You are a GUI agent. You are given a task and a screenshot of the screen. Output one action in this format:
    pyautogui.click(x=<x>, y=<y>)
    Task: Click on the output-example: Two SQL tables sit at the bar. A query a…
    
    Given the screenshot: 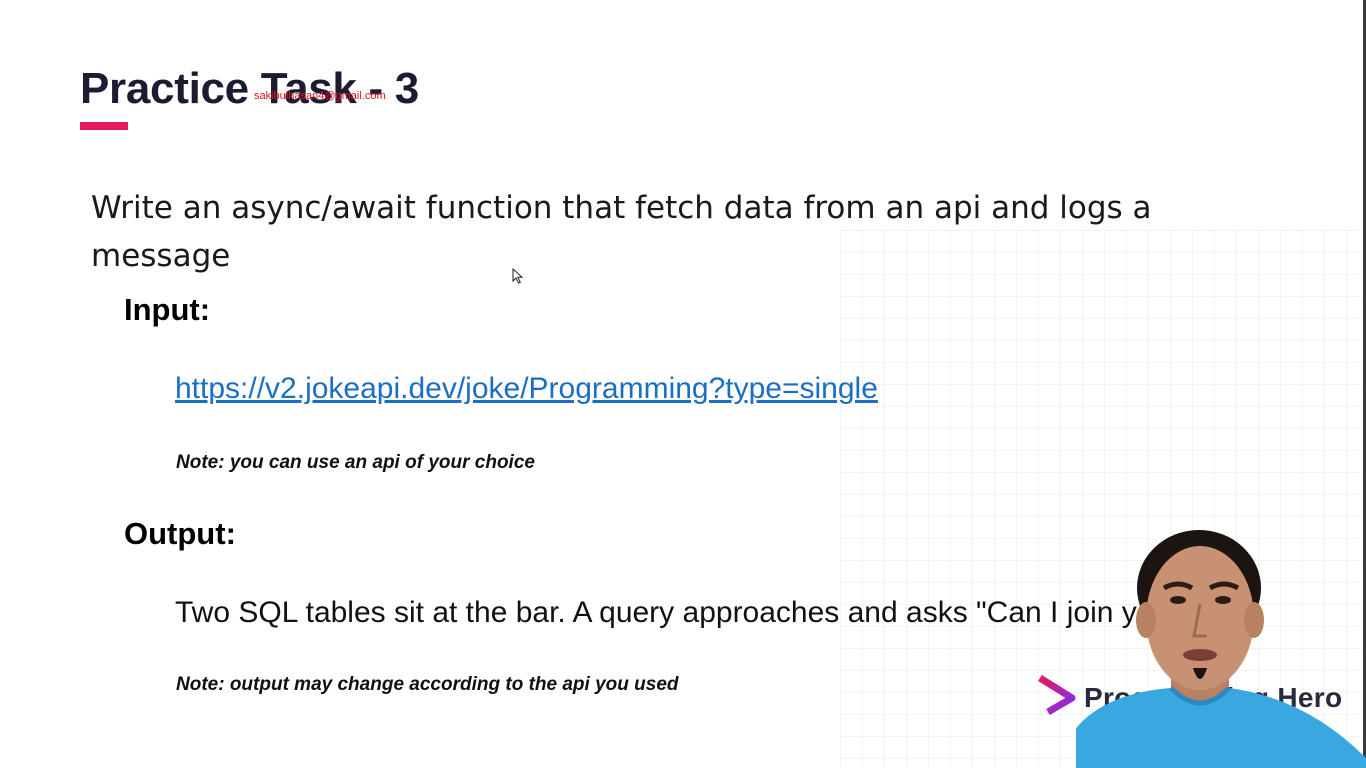 What is the action you would take?
    pyautogui.click(x=686, y=612)
    